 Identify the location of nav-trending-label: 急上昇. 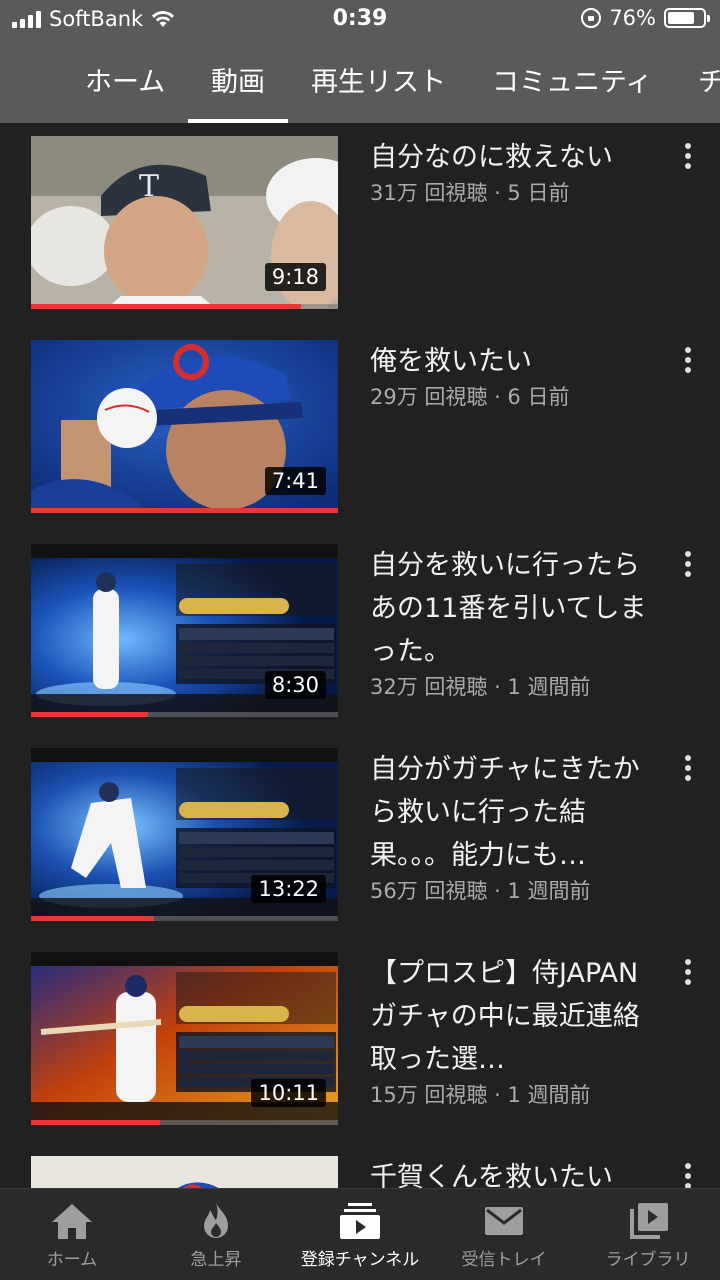
(216, 1260).